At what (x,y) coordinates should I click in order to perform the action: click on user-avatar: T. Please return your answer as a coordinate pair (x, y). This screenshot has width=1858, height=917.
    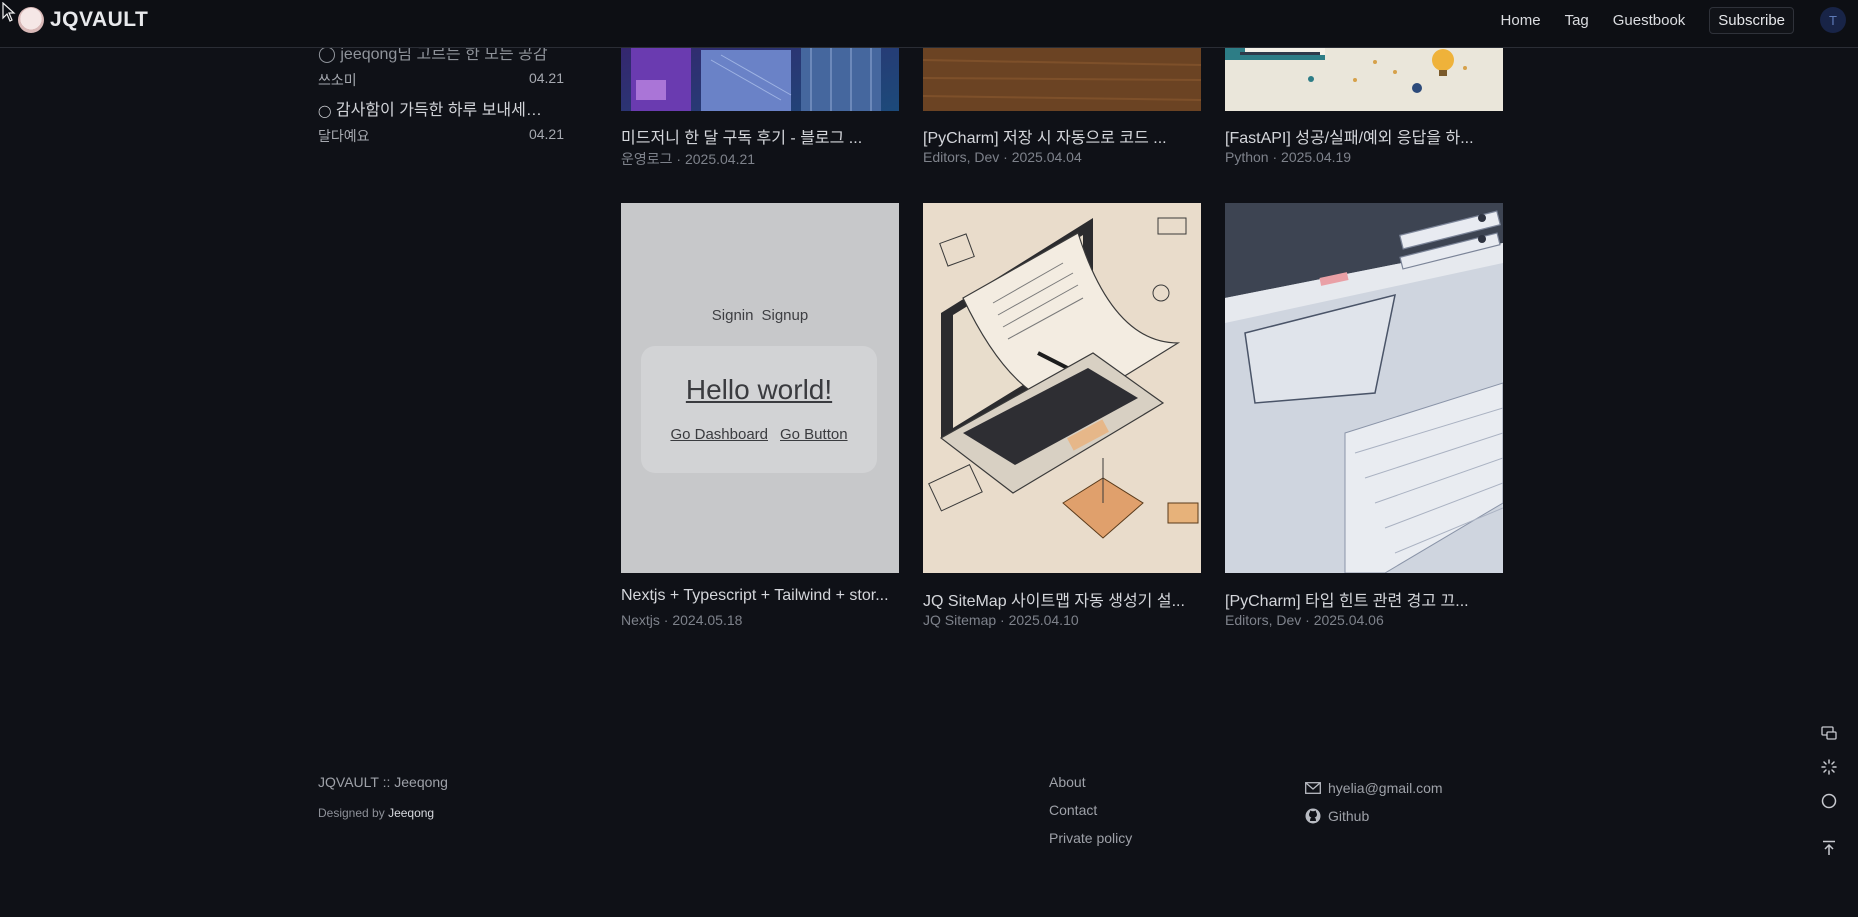
    Looking at the image, I should click on (1833, 20).